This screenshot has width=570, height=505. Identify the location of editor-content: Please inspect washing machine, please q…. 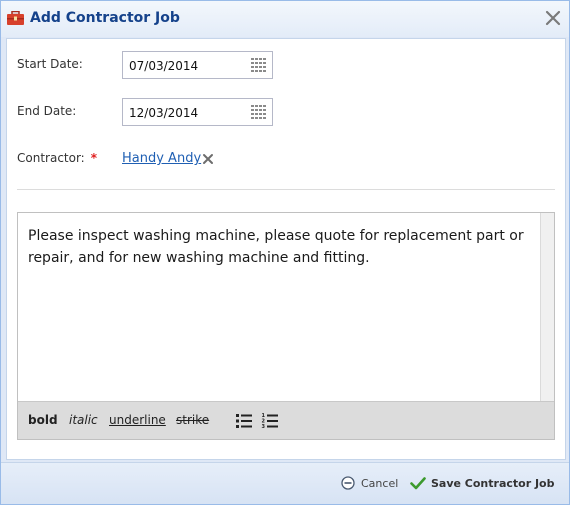
(278, 247).